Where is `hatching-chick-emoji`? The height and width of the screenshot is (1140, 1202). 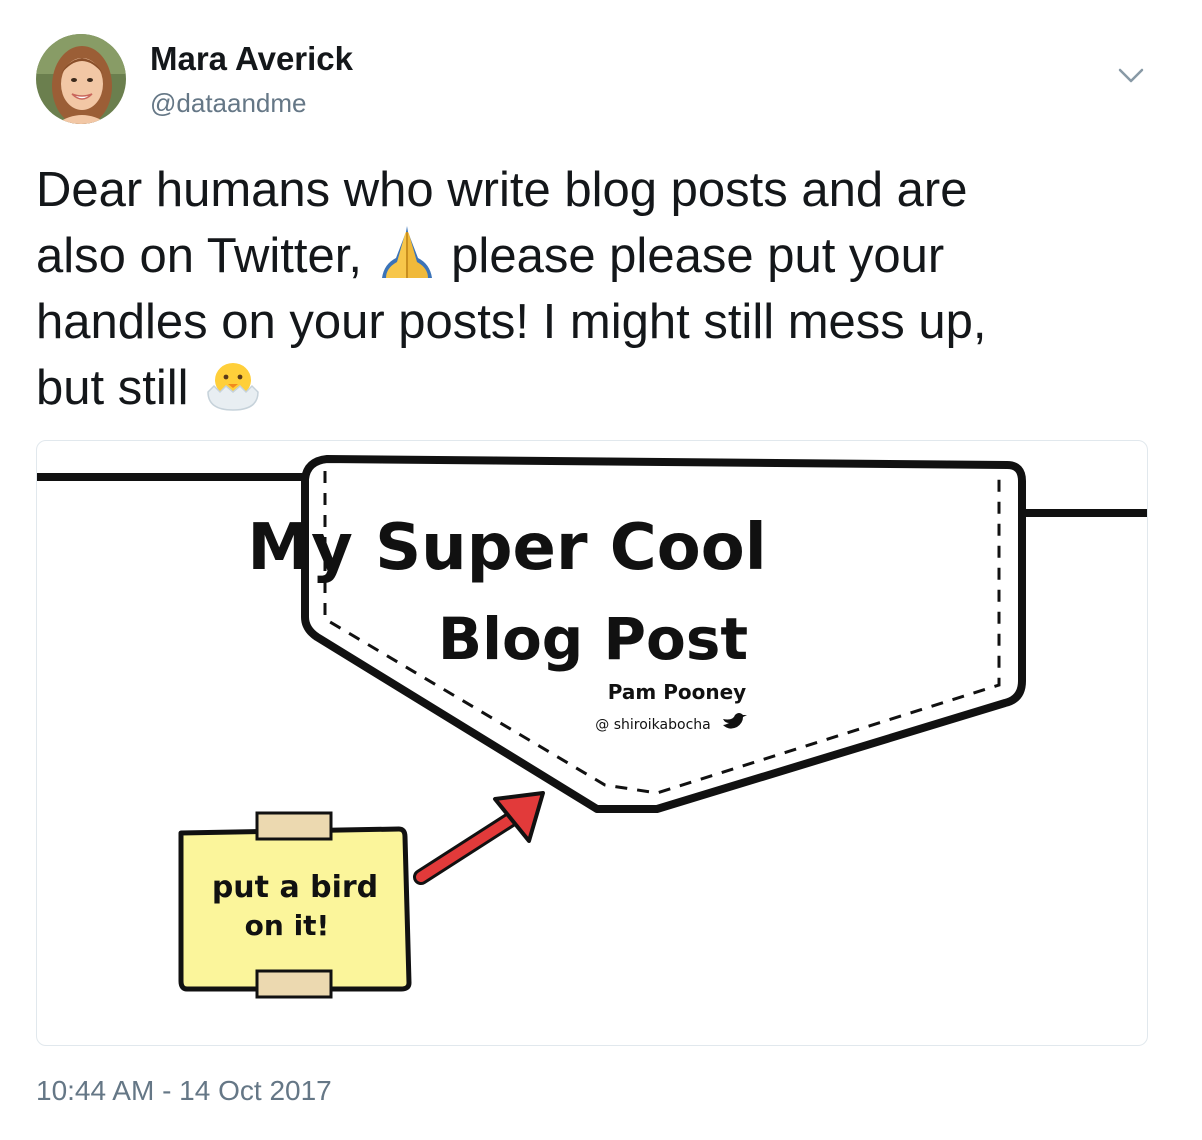
hatching-chick-emoji is located at coordinates (233, 384).